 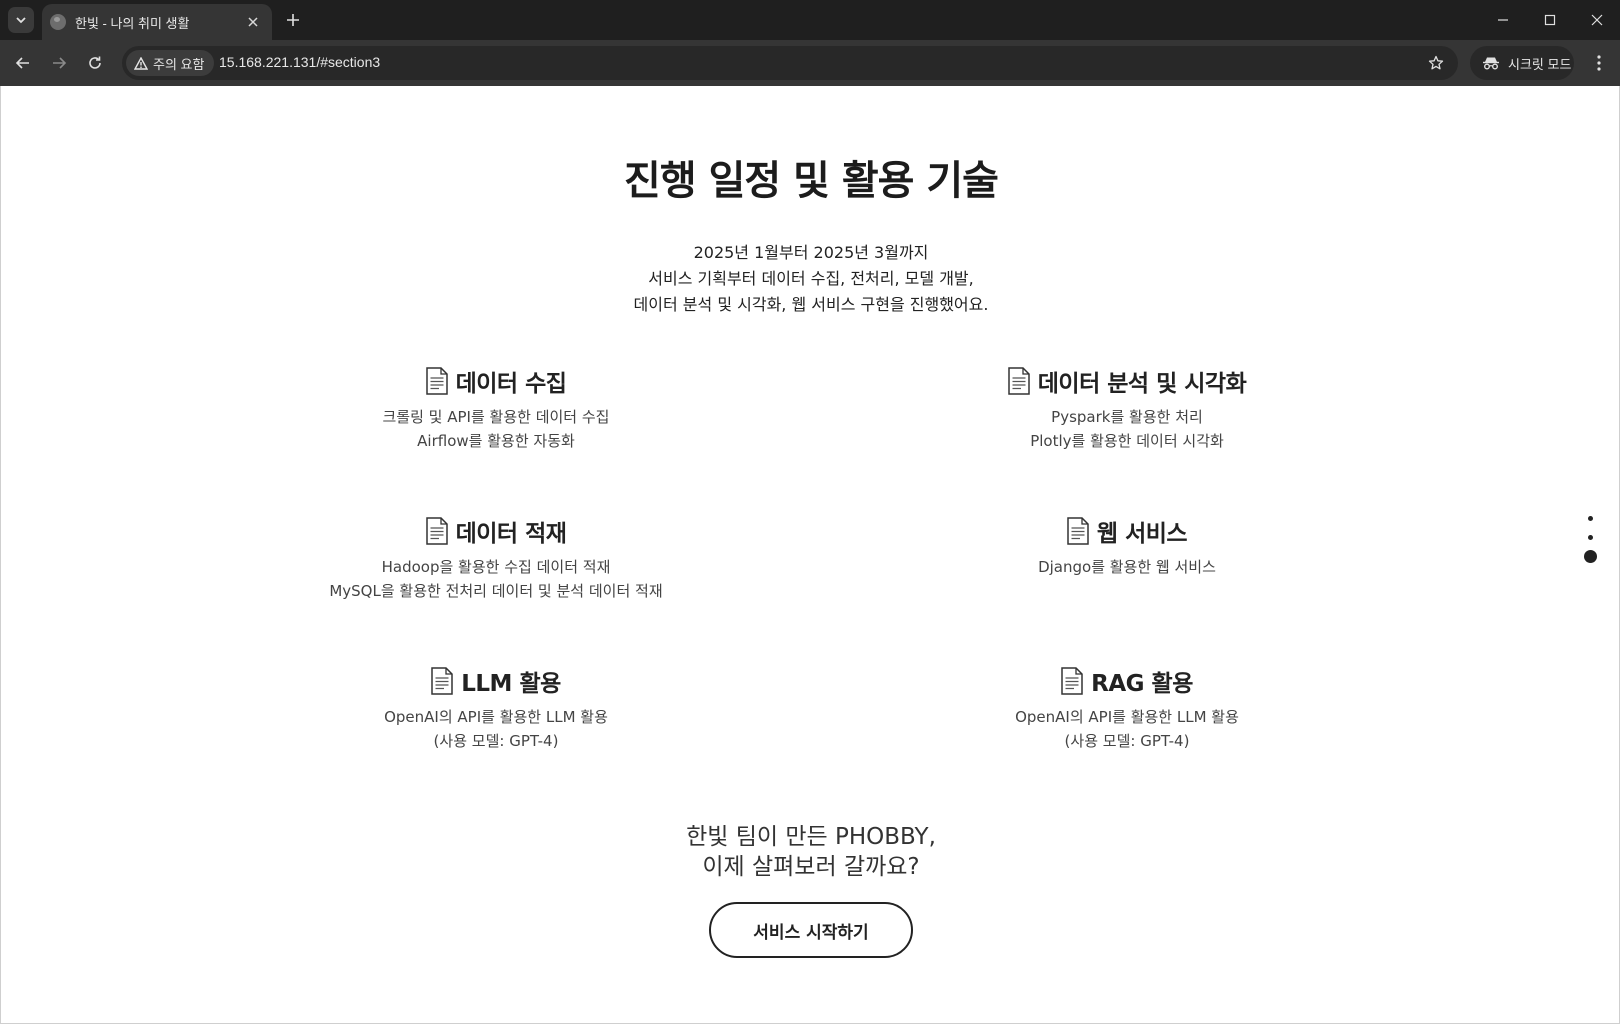 I want to click on tab-close-button, so click(x=253, y=22).